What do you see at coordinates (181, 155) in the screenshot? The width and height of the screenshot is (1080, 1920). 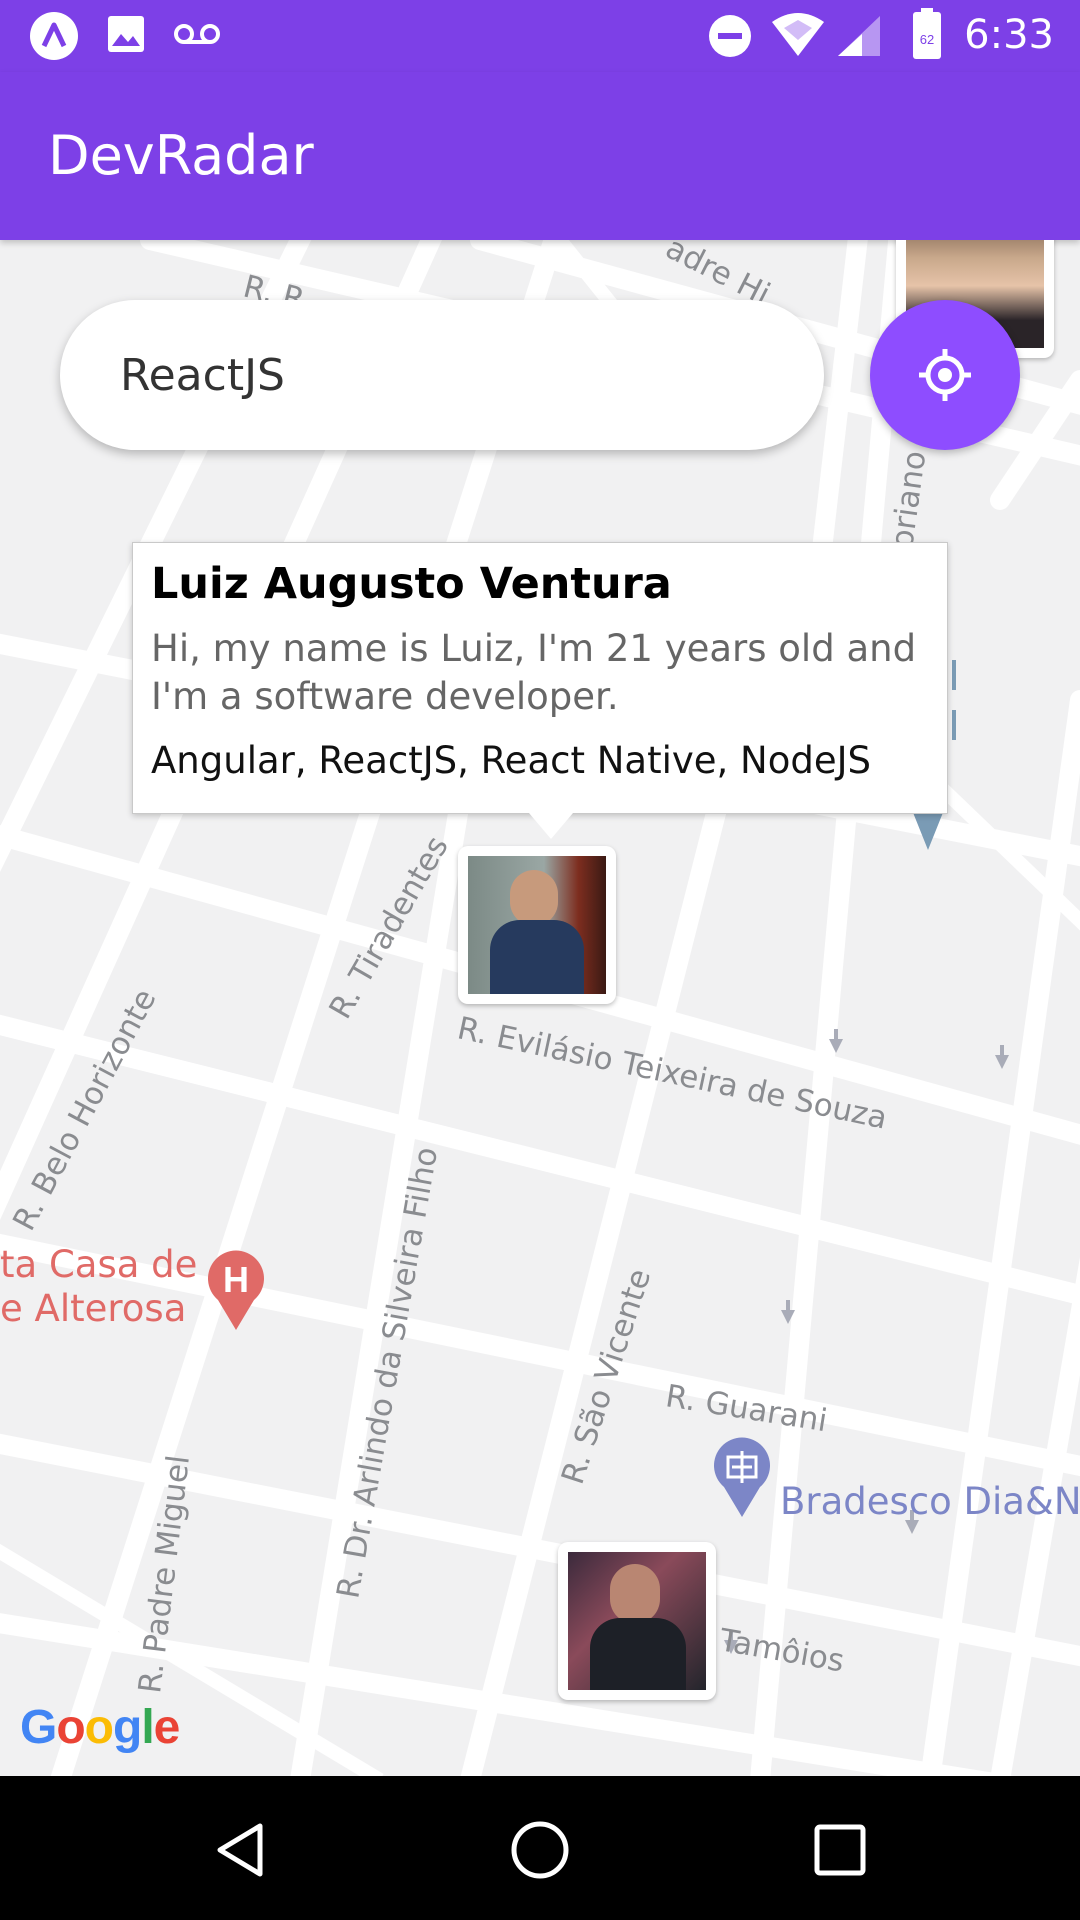 I see `app-title: DevRadar` at bounding box center [181, 155].